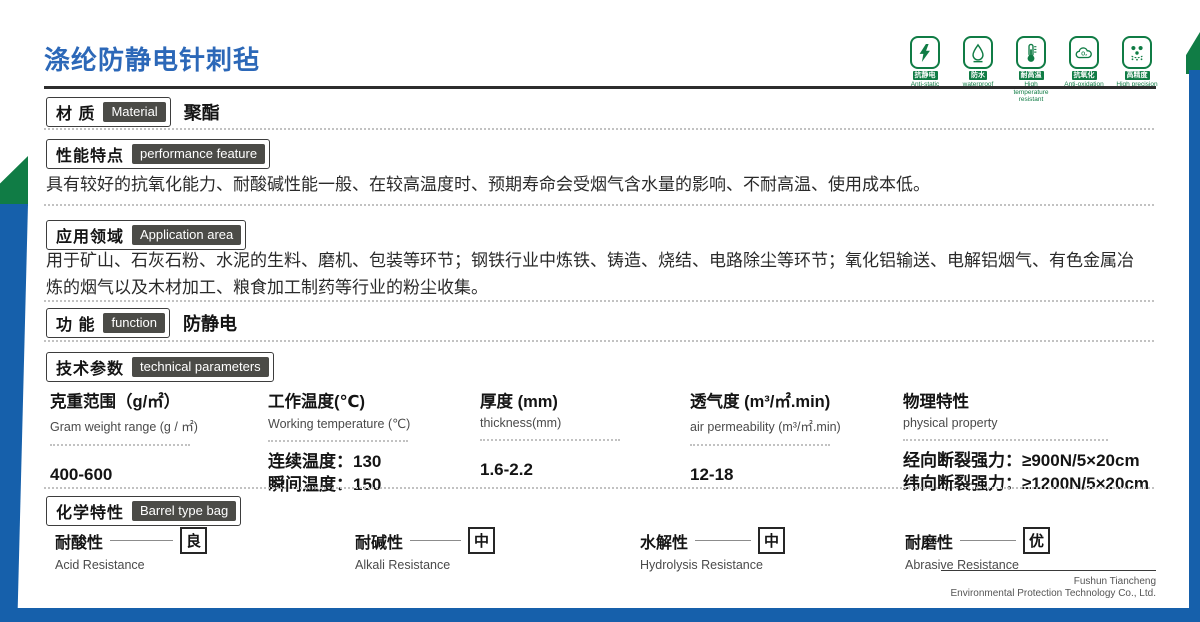  What do you see at coordinates (425, 549) in the screenshot?
I see `chem-alkali-resistance: 耐碱性 中 Alkali Resistance` at bounding box center [425, 549].